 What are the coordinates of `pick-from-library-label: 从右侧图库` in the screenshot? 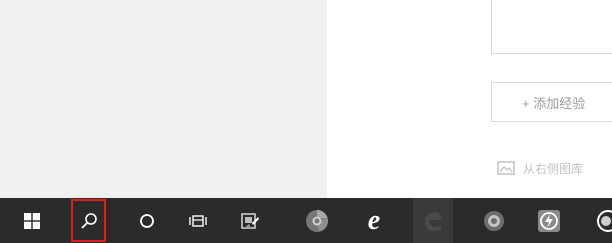 It's located at (553, 168).